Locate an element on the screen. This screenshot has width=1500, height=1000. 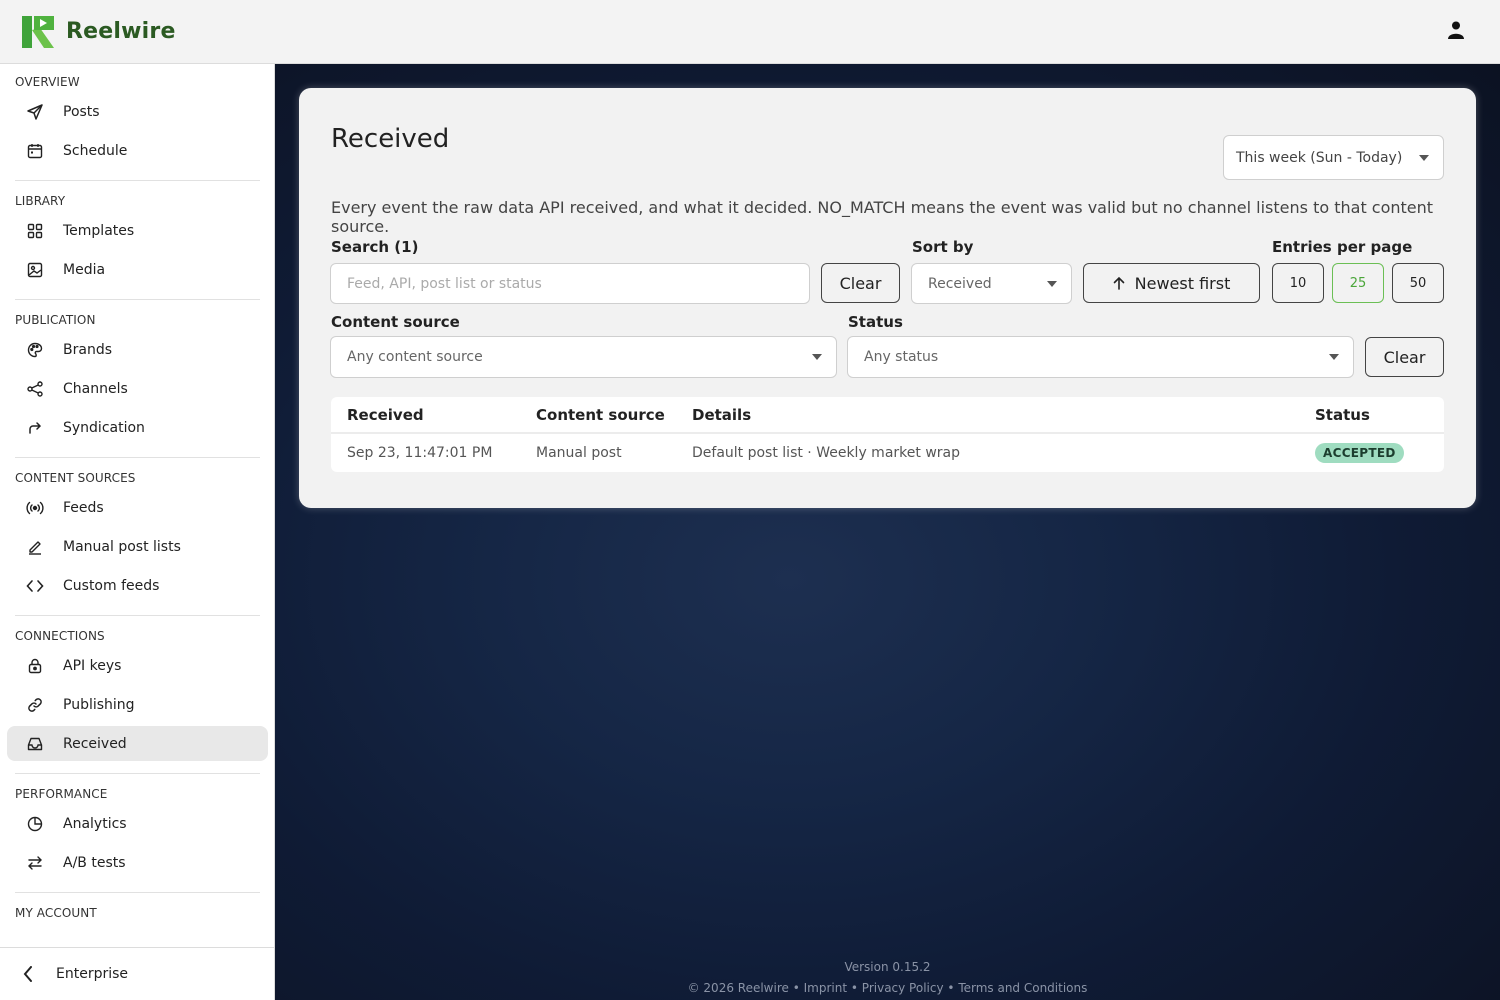
sidebar-item-received: Received is located at coordinates (137, 743).